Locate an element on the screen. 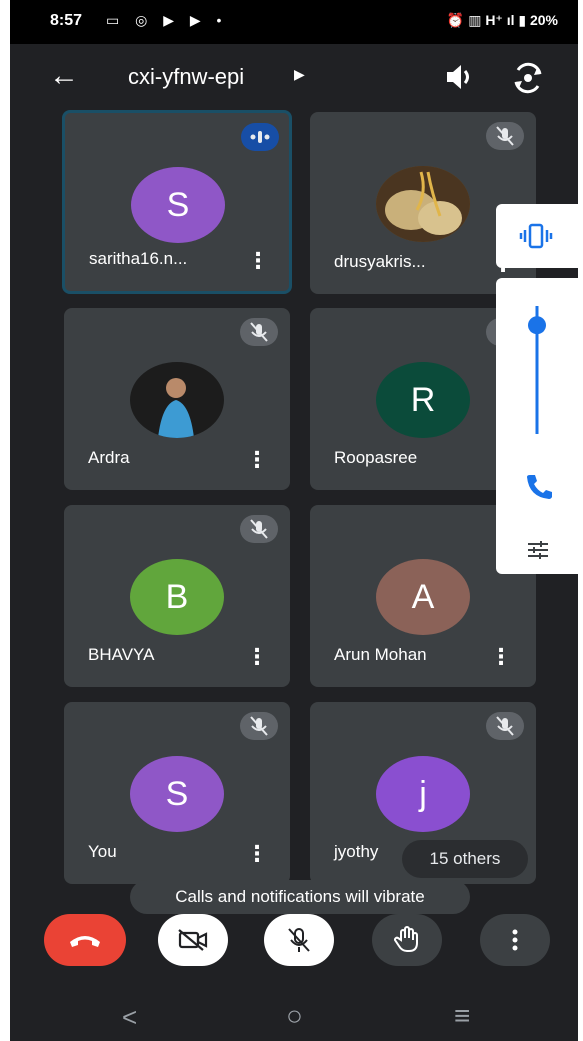 The width and height of the screenshot is (583, 1041). avatar: A is located at coordinates (423, 597).